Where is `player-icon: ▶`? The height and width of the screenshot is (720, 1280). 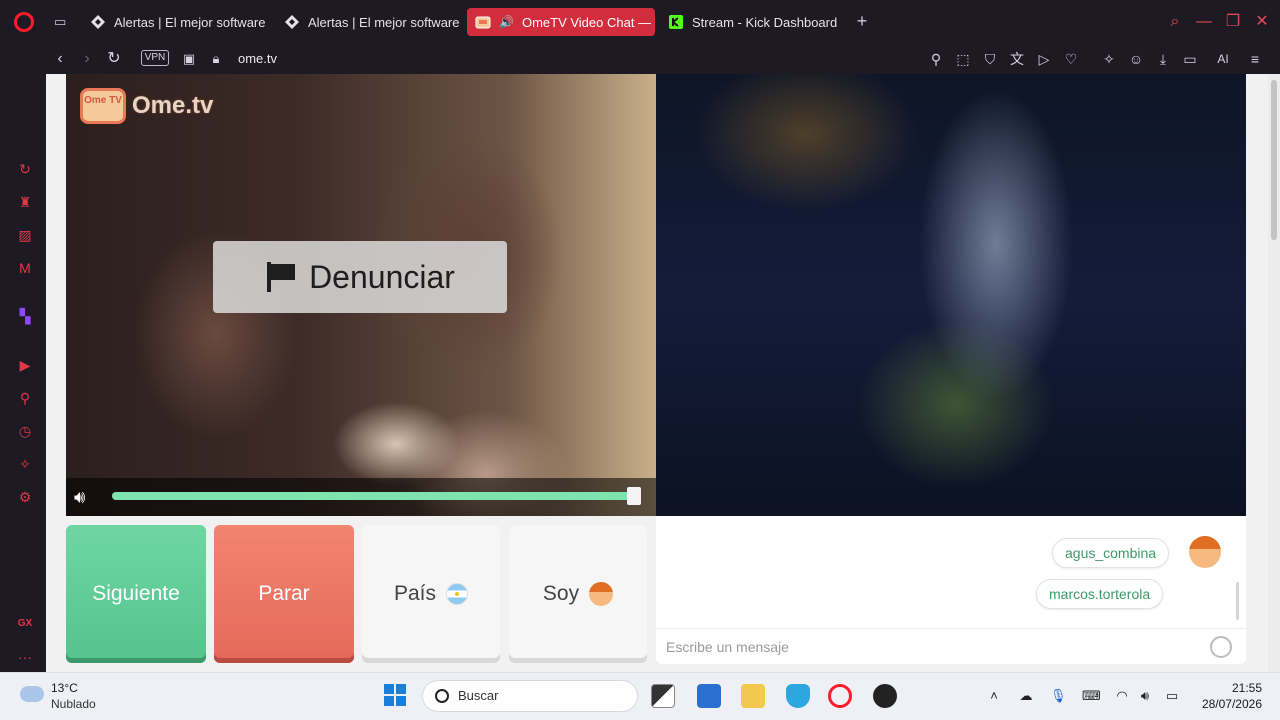 player-icon: ▶ is located at coordinates (25, 365).